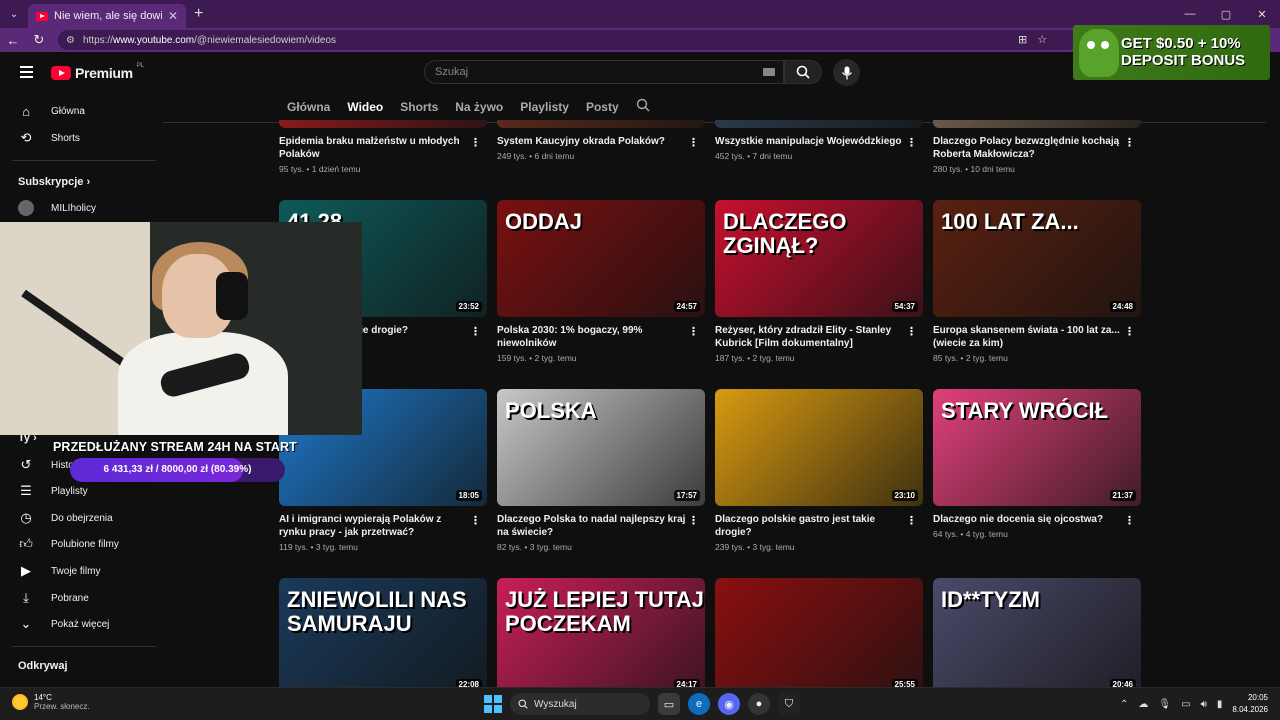 The height and width of the screenshot is (720, 1280). What do you see at coordinates (773, 358) in the screenshot?
I see `video-age: 2 tyg. temu` at bounding box center [773, 358].